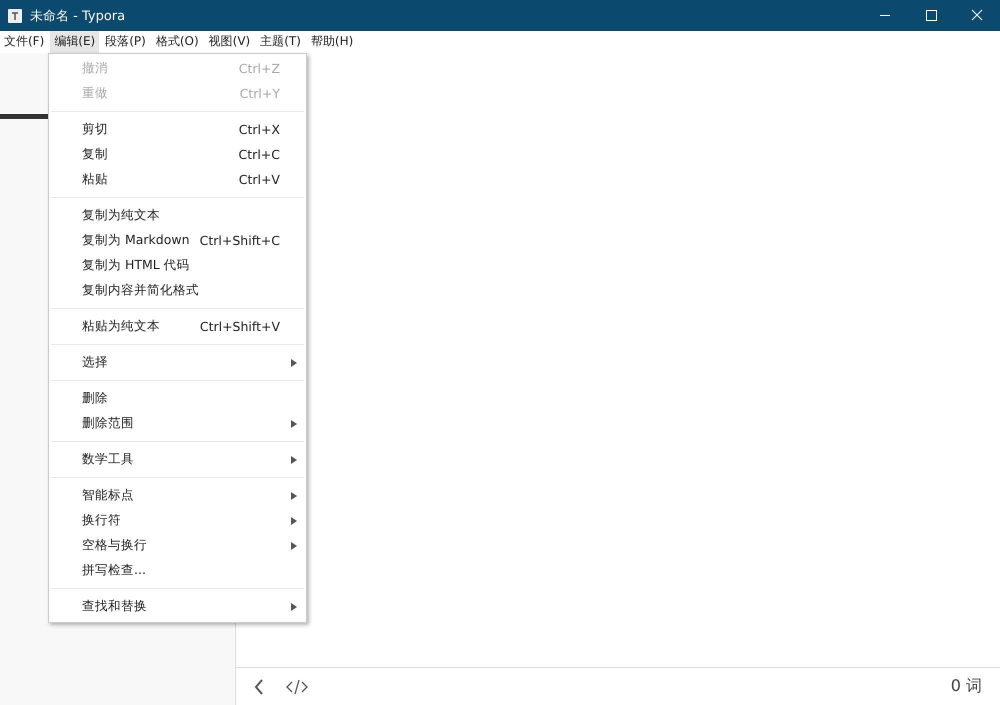 The height and width of the screenshot is (705, 1000). What do you see at coordinates (177, 326) in the screenshot?
I see `menu-item: 粘贴为纯文本 Ctrl+Shift+V` at bounding box center [177, 326].